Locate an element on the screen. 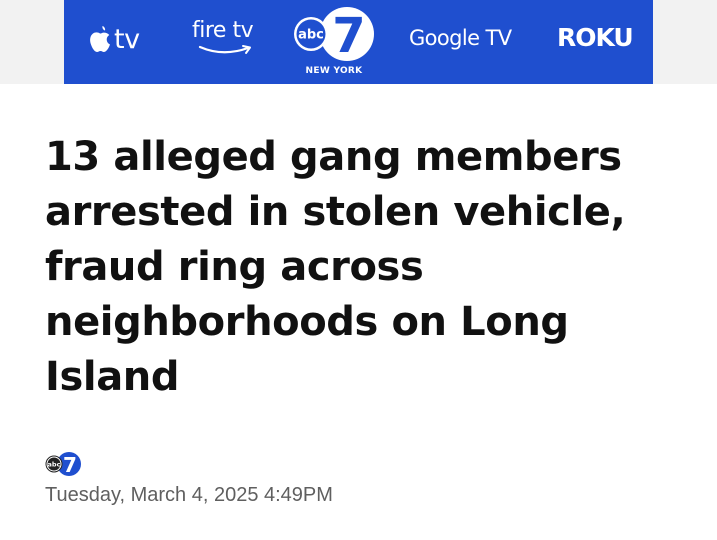 The height and width of the screenshot is (540, 717). abc7-byline-logo-icon: abc 7 is located at coordinates (63, 464).